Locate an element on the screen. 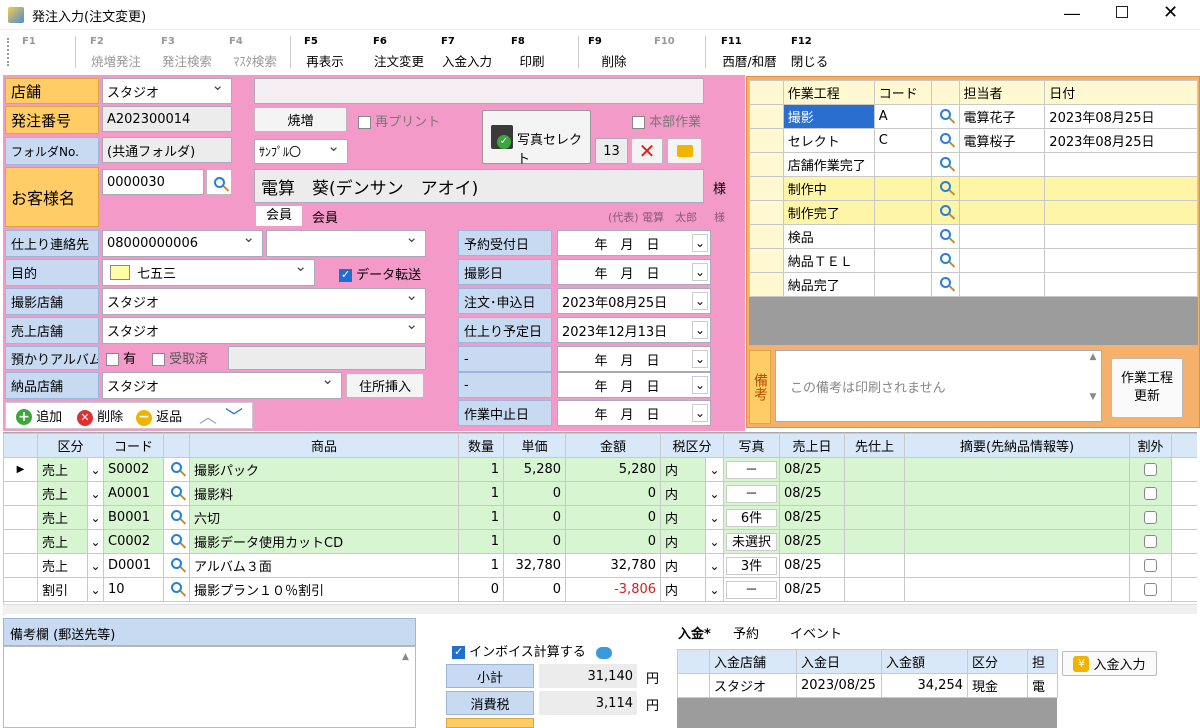 This screenshot has width=1200, height=728. row-code: C0002 is located at coordinates (134, 541).